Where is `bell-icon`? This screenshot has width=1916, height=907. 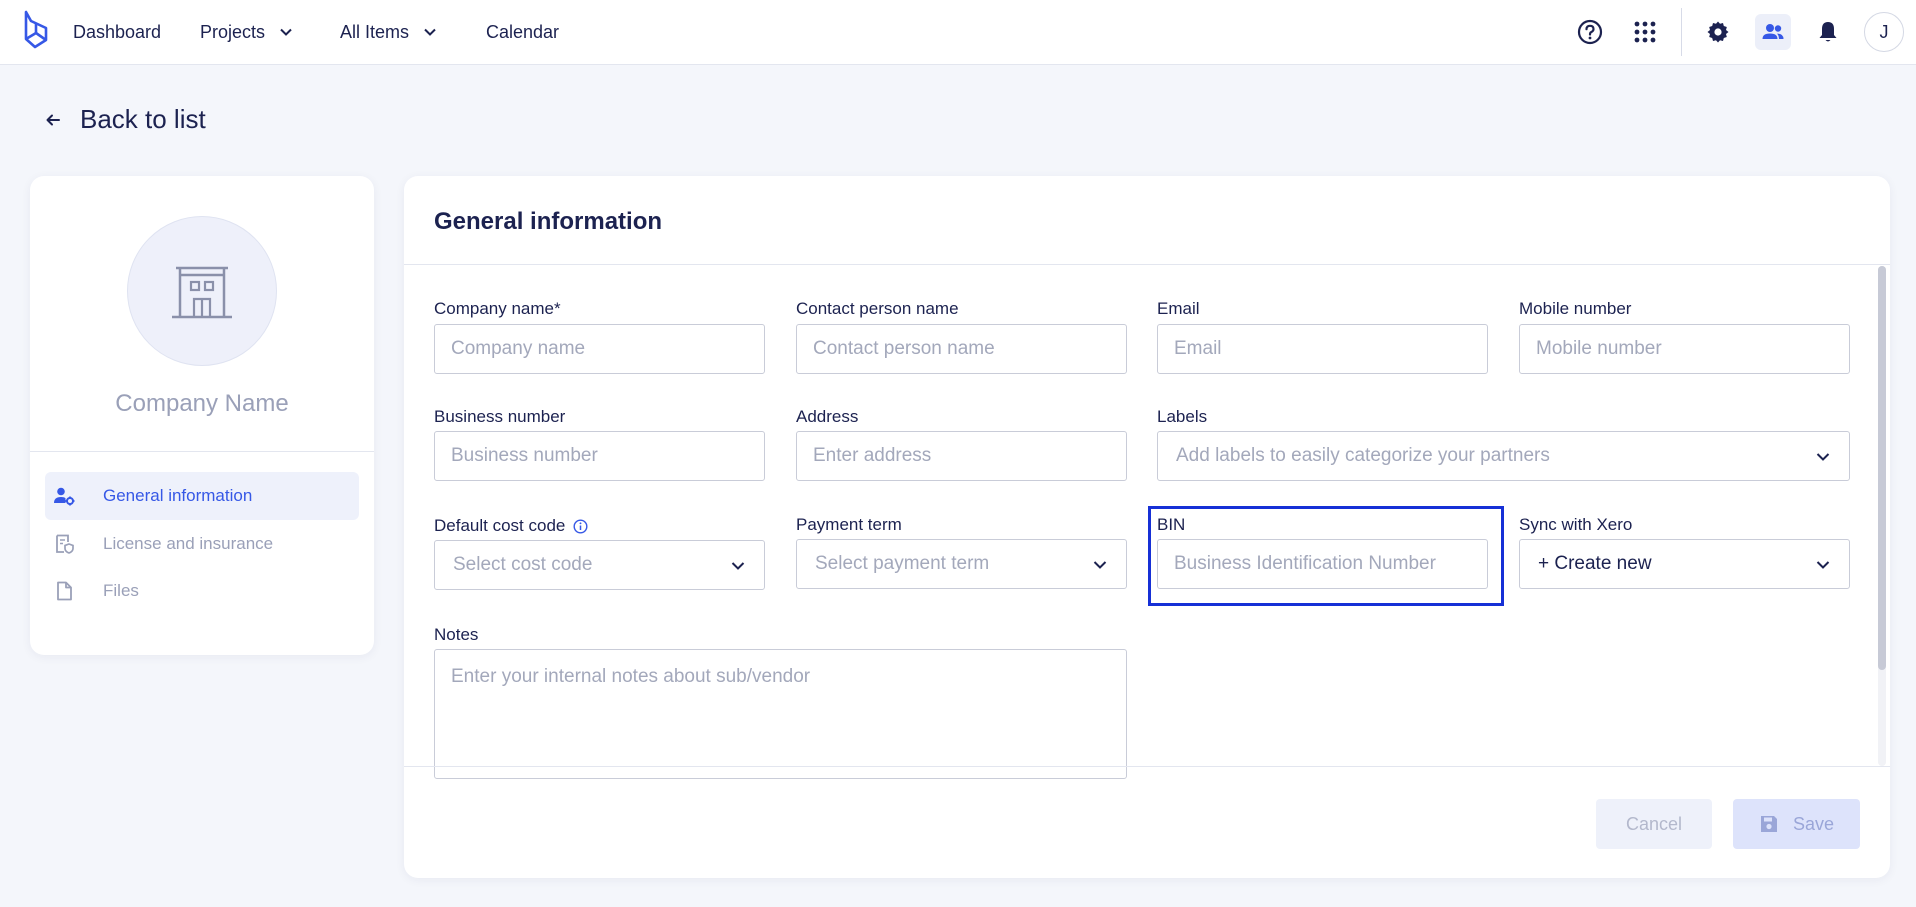
bell-icon is located at coordinates (1828, 32).